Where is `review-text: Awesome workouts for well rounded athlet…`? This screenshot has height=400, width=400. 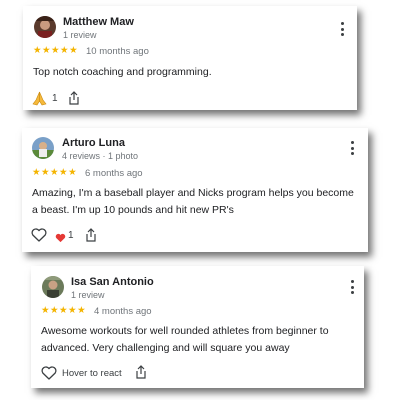
review-text: Awesome workouts for well rounded athlet… is located at coordinates (185, 339).